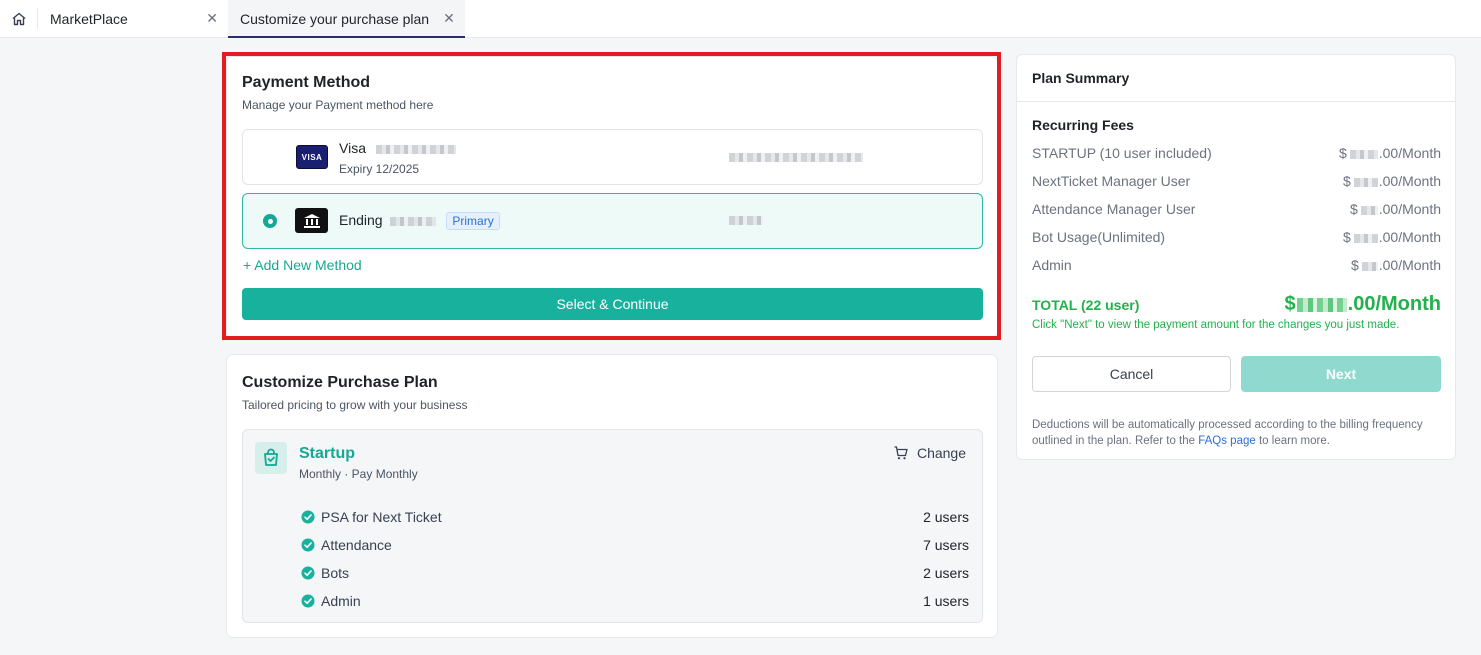 This screenshot has height=655, width=1481. Describe the element at coordinates (89, 18) in the screenshot. I see `tab-label: MarketPlace` at that location.